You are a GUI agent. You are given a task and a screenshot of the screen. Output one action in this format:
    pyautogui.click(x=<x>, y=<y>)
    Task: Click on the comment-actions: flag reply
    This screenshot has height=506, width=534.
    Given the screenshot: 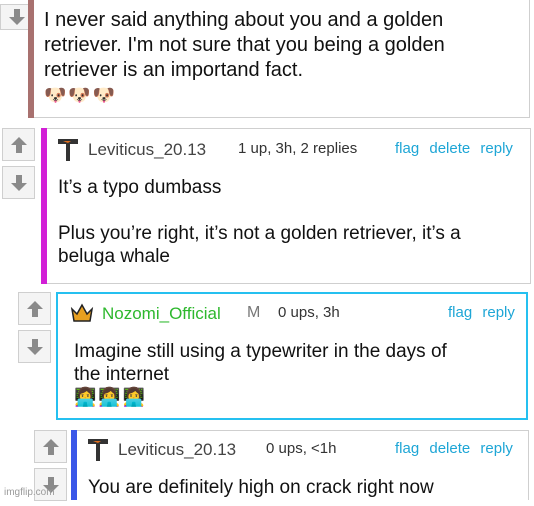 What is the action you would take?
    pyautogui.click(x=481, y=312)
    